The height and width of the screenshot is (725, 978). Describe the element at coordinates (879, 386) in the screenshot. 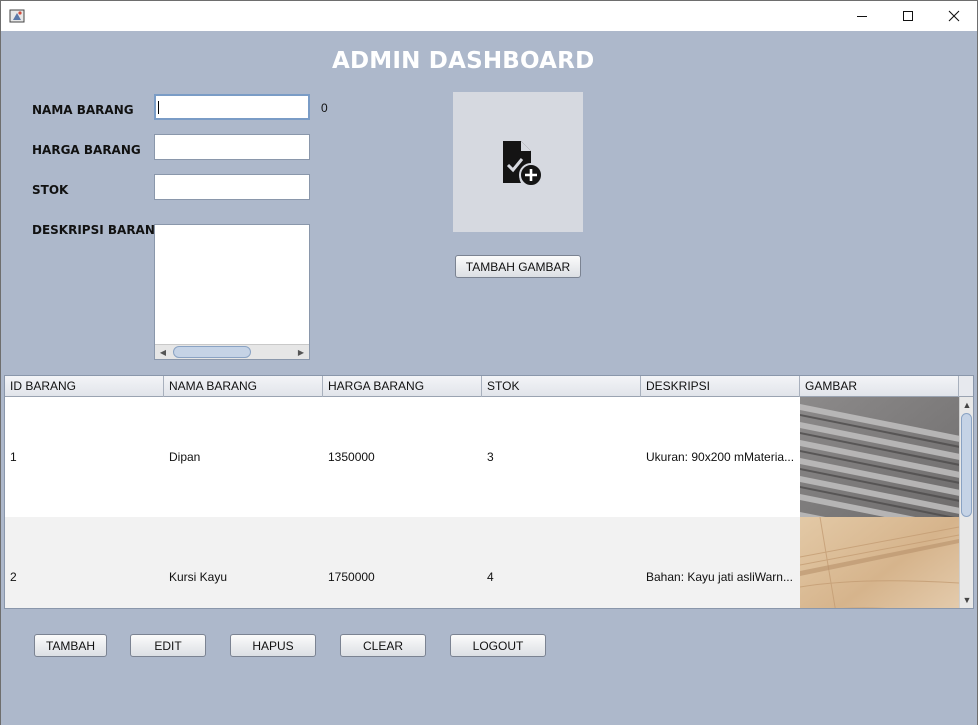

I see `column-header-gambar: GAMBAR` at that location.